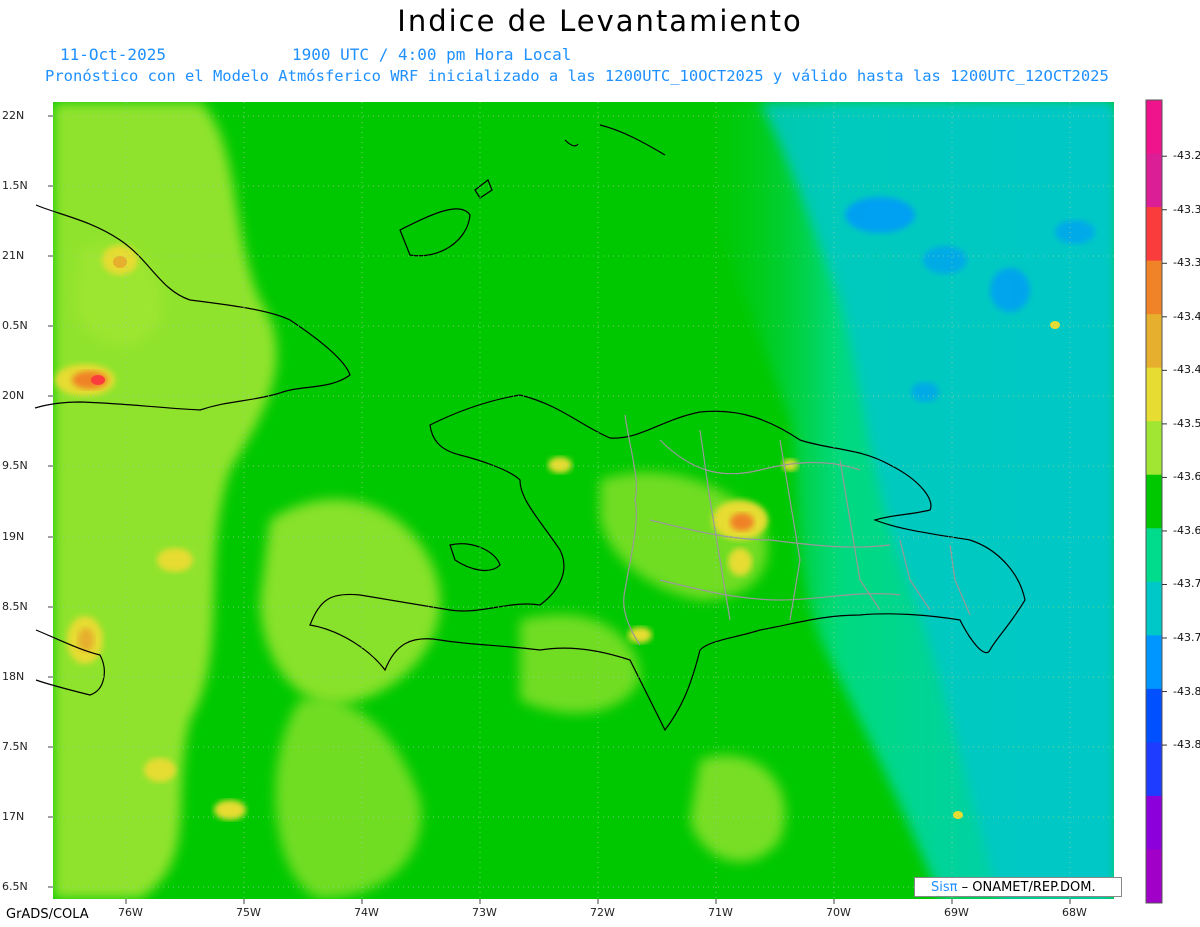 This screenshot has width=1200, height=927. What do you see at coordinates (13, 676) in the screenshot?
I see `lat-label: 18N` at bounding box center [13, 676].